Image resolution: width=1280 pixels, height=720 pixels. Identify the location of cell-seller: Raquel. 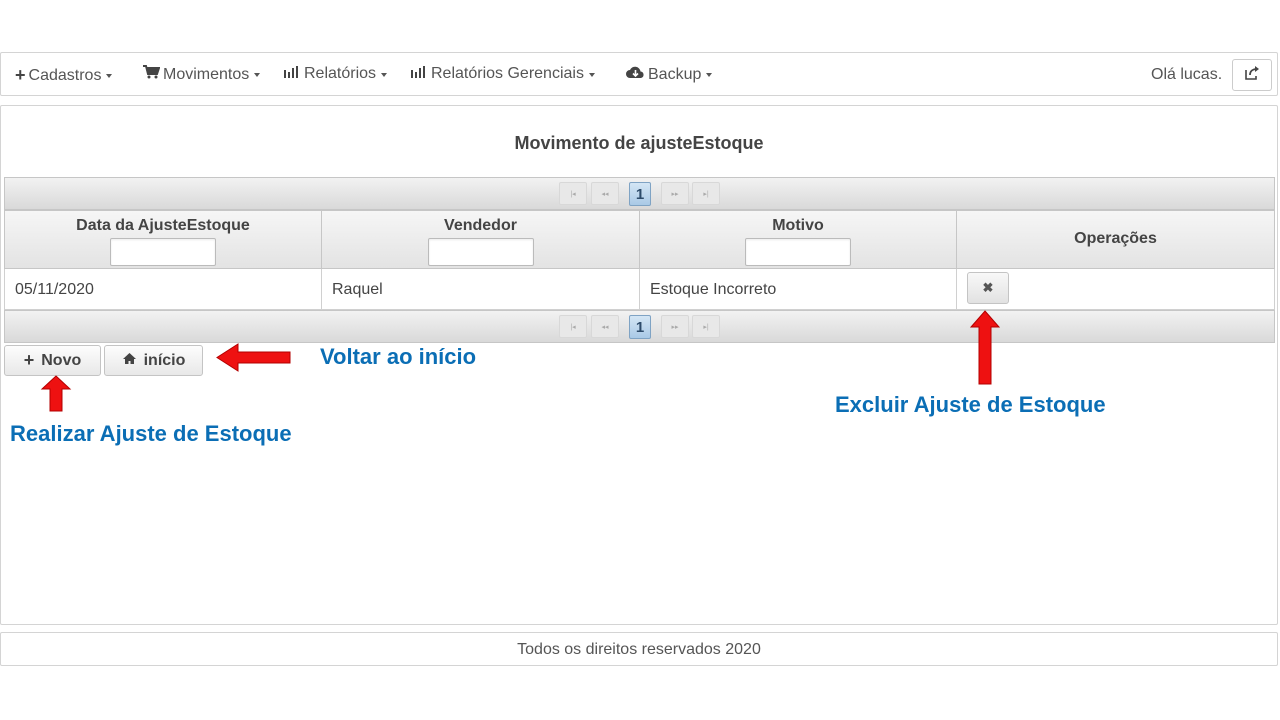
(481, 289).